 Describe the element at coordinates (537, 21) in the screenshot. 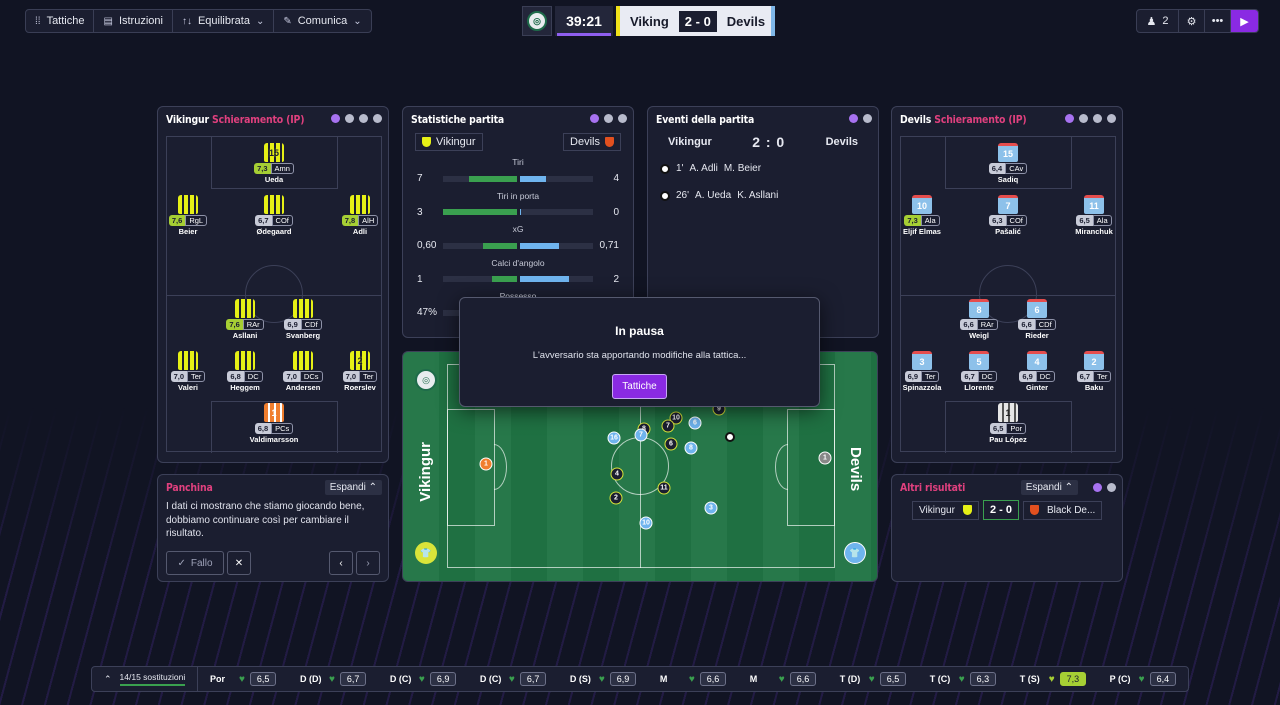

I see `club-crest: ◎` at that location.